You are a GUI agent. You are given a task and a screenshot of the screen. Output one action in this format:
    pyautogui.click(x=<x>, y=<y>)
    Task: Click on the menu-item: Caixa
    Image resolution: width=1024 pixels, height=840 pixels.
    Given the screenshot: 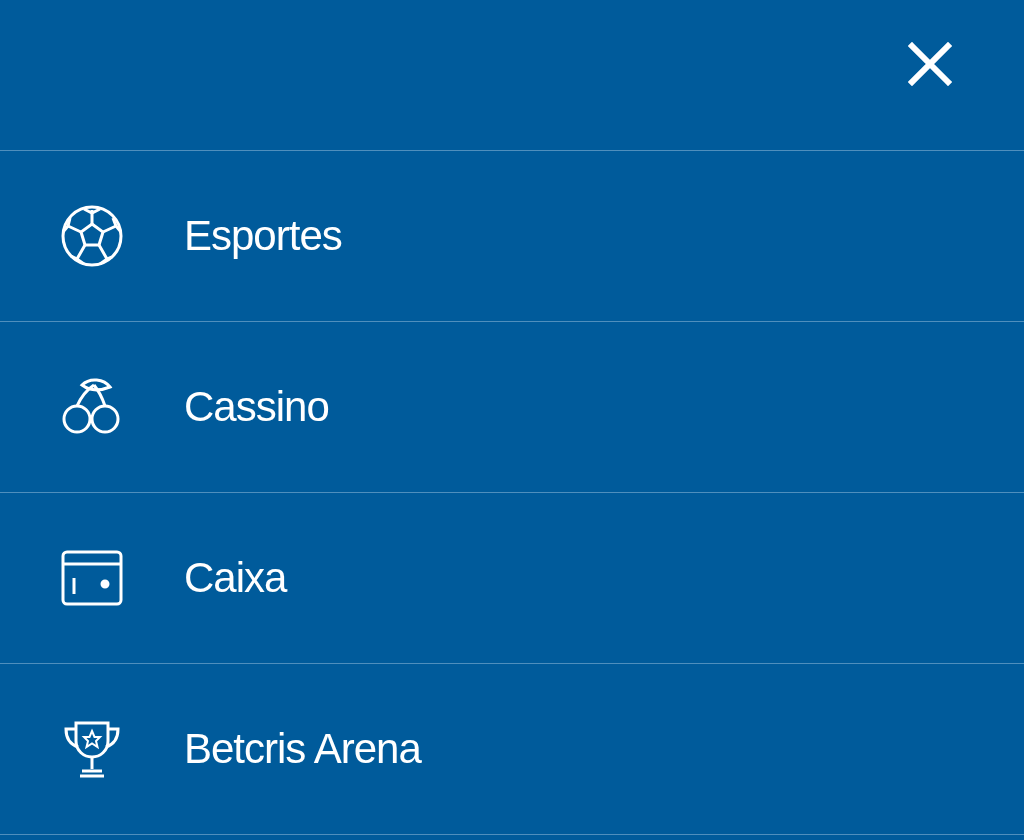 What is the action you would take?
    pyautogui.click(x=235, y=578)
    